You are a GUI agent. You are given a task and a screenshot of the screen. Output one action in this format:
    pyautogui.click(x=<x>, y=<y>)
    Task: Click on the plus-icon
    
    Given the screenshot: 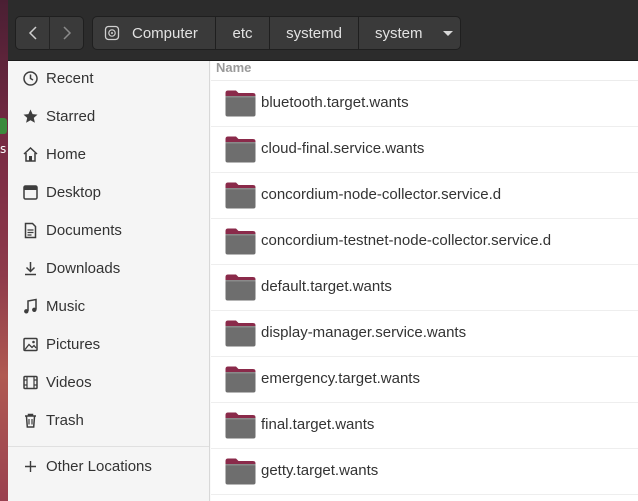 What is the action you would take?
    pyautogui.click(x=30, y=466)
    